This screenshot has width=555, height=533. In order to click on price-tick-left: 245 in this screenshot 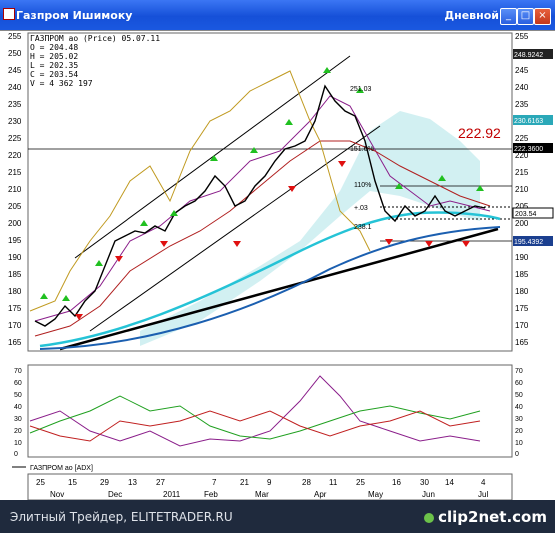, I will do `click(15, 70)`.